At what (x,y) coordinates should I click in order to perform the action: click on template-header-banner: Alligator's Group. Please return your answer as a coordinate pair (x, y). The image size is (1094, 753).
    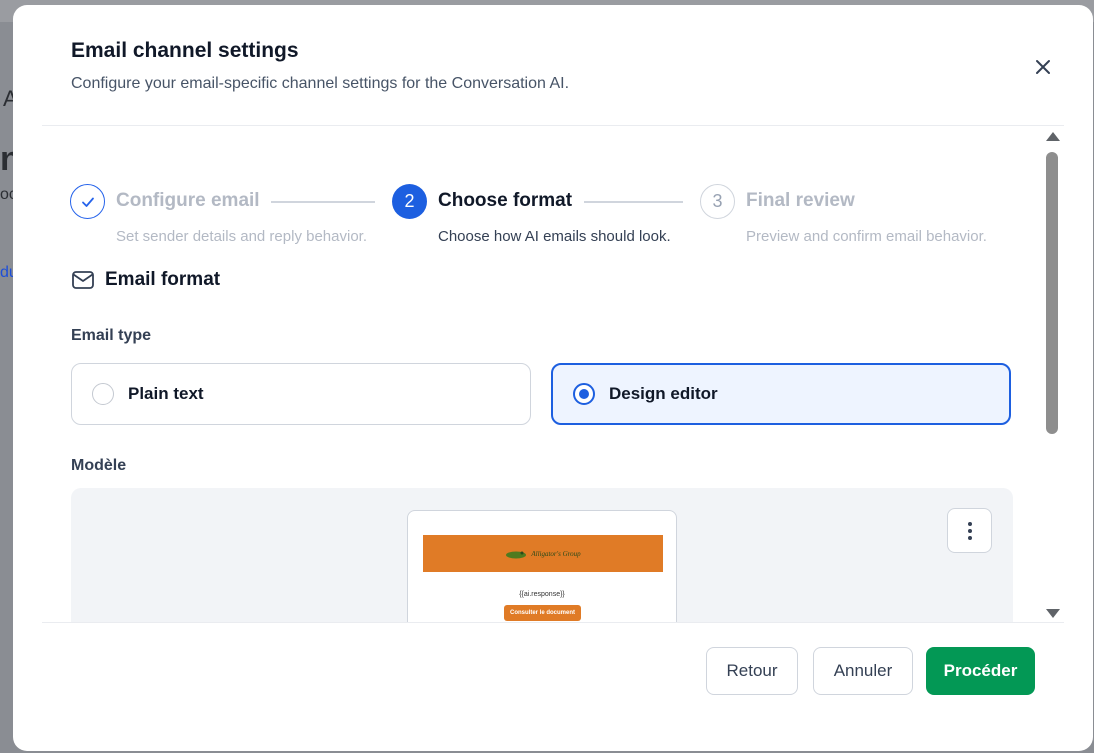
    Looking at the image, I should click on (543, 553).